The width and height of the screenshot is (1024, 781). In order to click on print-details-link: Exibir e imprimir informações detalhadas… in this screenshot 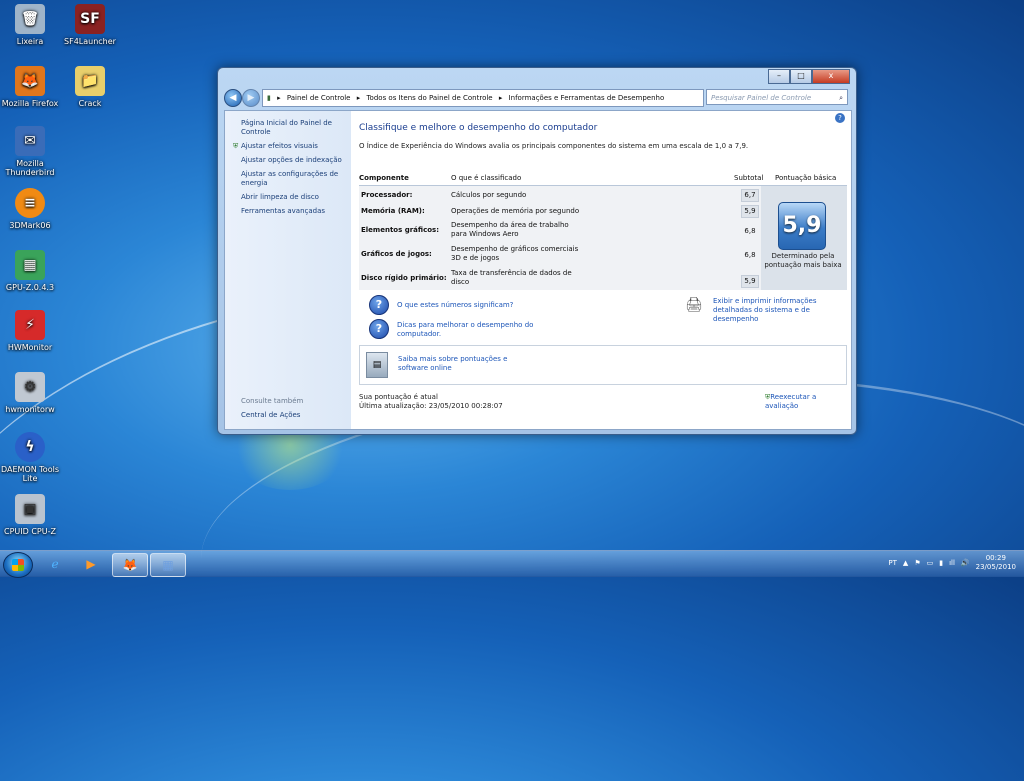, I will do `click(780, 310)`.